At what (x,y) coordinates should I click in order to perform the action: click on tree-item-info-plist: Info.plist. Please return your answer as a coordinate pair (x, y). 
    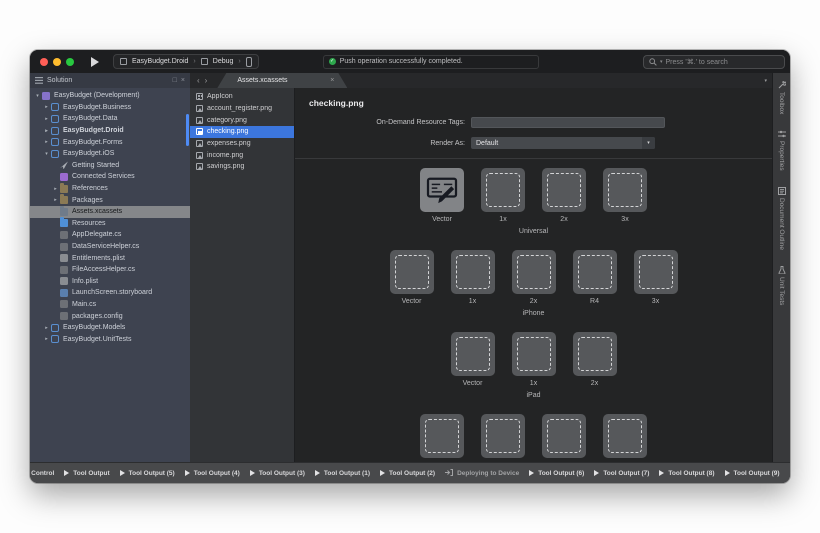
    Looking at the image, I should click on (110, 282).